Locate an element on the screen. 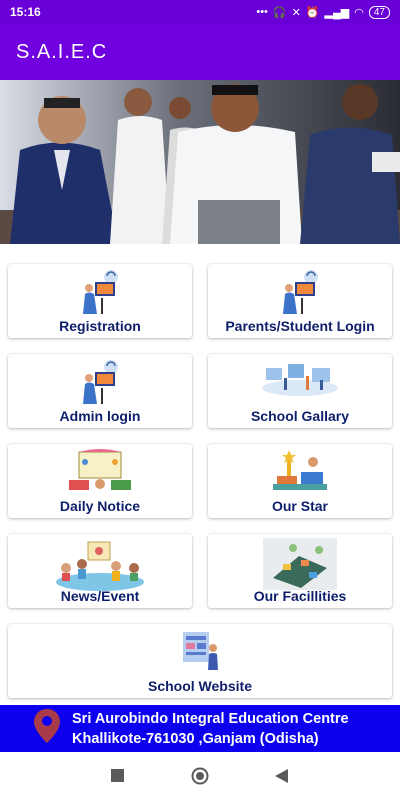 The height and width of the screenshot is (800, 400). alarm-icon: ⏰ is located at coordinates (312, 12).